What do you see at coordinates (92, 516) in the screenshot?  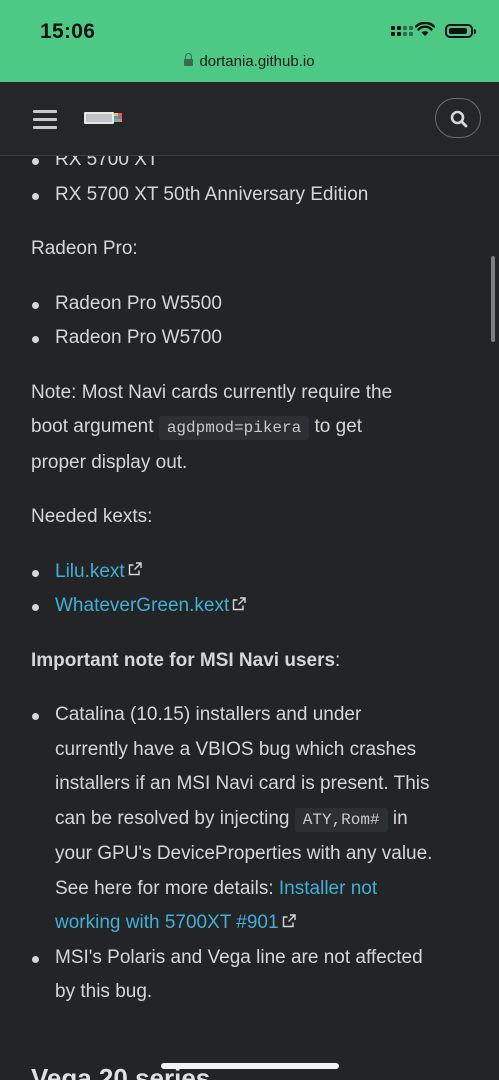 I see `kexts-label: Needed kexts:` at bounding box center [92, 516].